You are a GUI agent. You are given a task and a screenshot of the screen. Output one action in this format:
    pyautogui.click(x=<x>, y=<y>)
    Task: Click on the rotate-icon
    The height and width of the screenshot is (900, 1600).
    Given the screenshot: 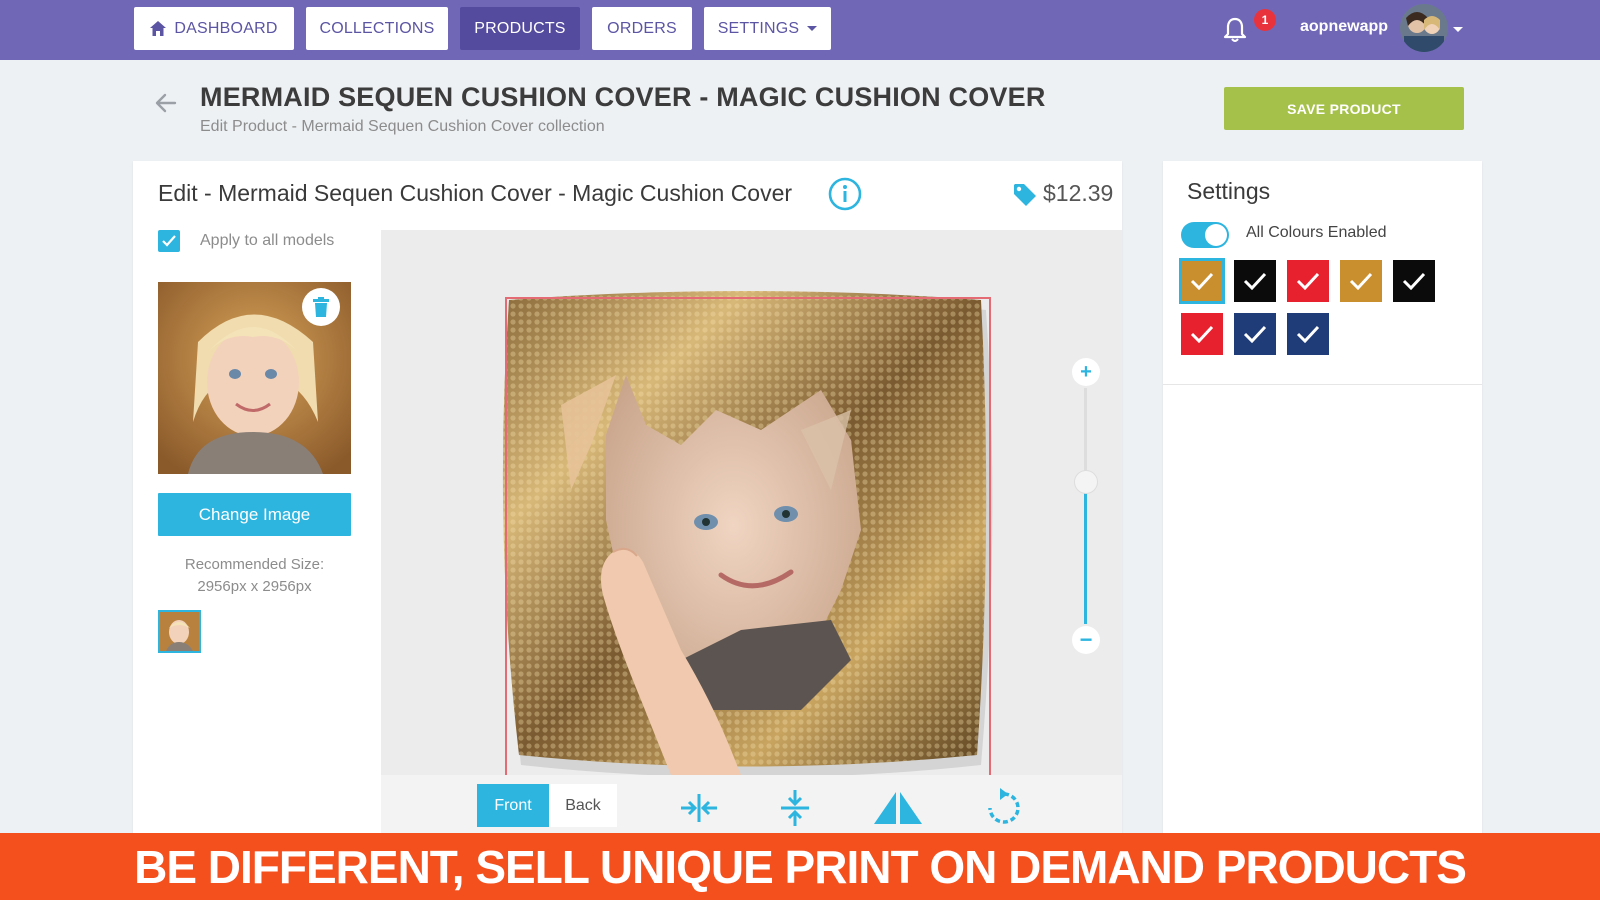 What is the action you would take?
    pyautogui.click(x=1004, y=808)
    